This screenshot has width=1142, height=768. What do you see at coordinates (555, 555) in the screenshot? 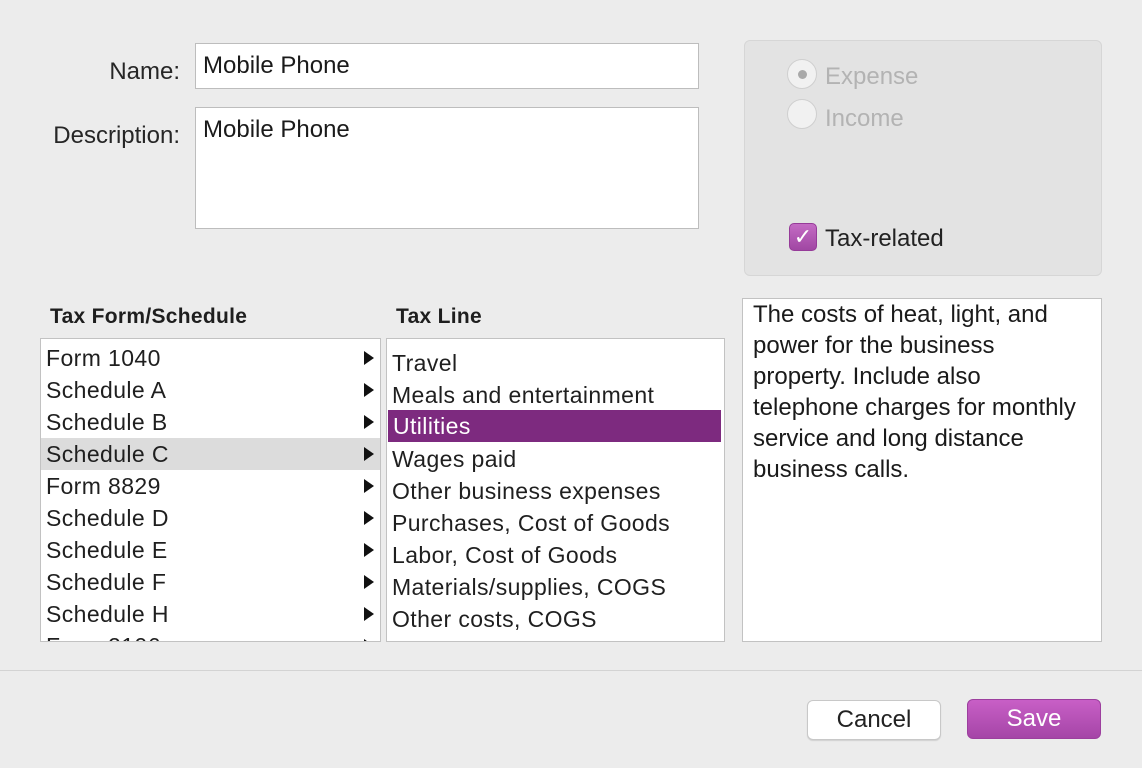
I see `list-item: Labor, Cost of Goods` at bounding box center [555, 555].